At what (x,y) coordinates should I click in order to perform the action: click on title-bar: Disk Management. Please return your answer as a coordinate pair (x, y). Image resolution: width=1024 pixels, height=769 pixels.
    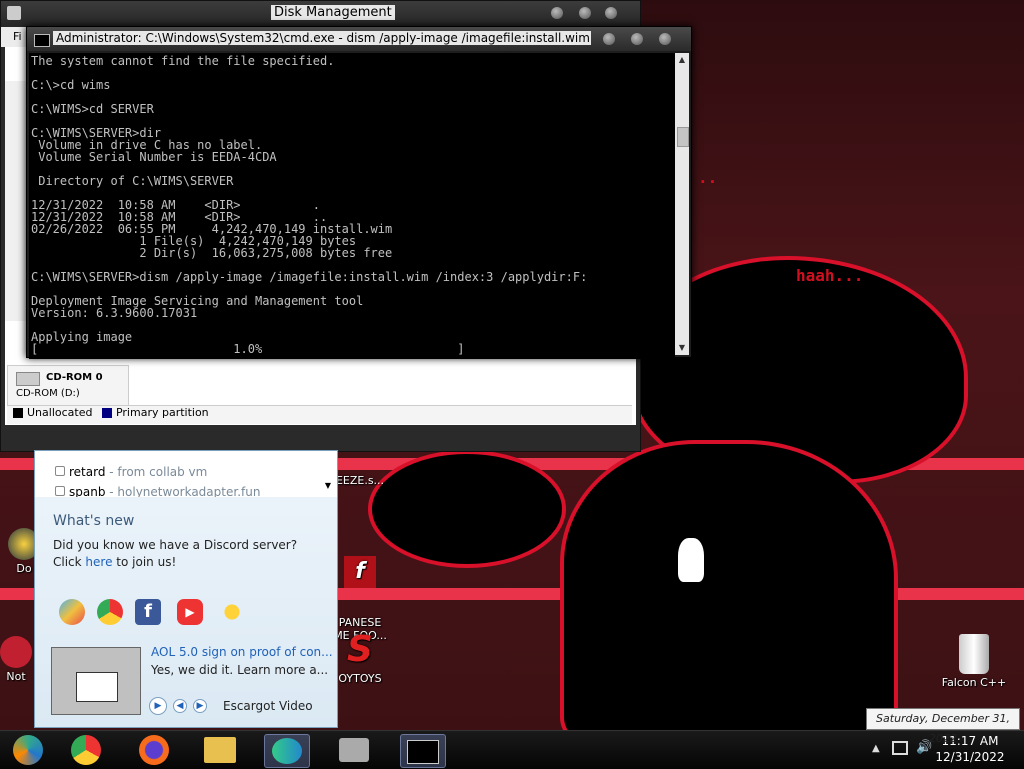
    Looking at the image, I should click on (320, 14).